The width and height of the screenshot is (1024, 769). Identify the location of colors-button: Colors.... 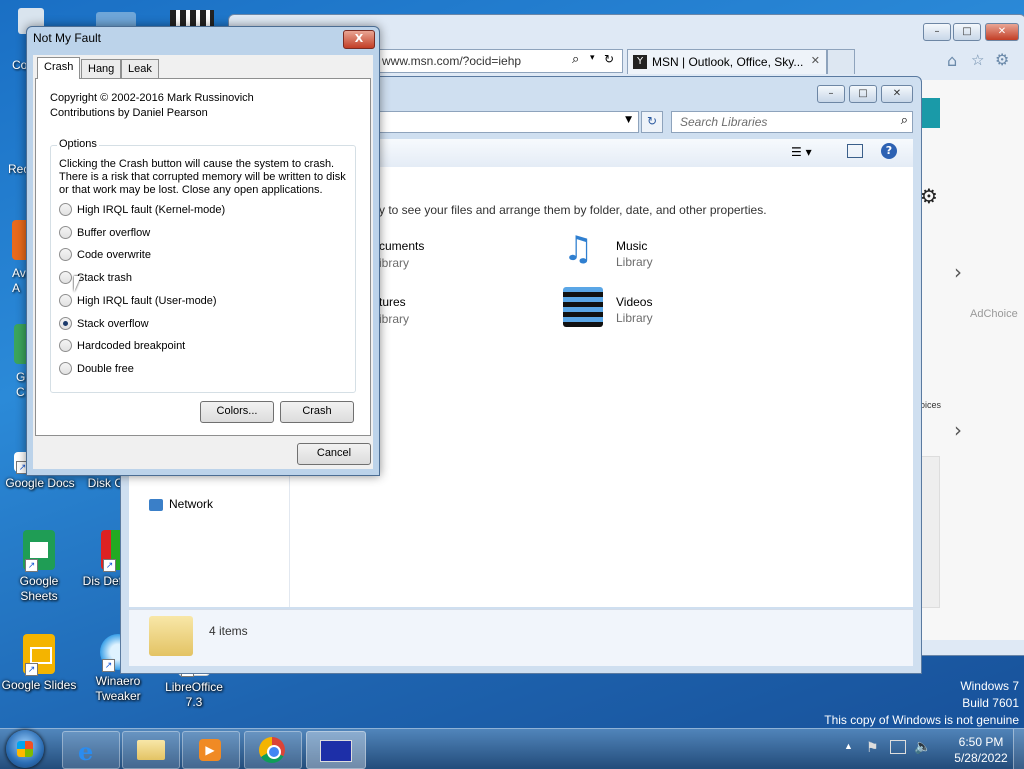
(237, 412).